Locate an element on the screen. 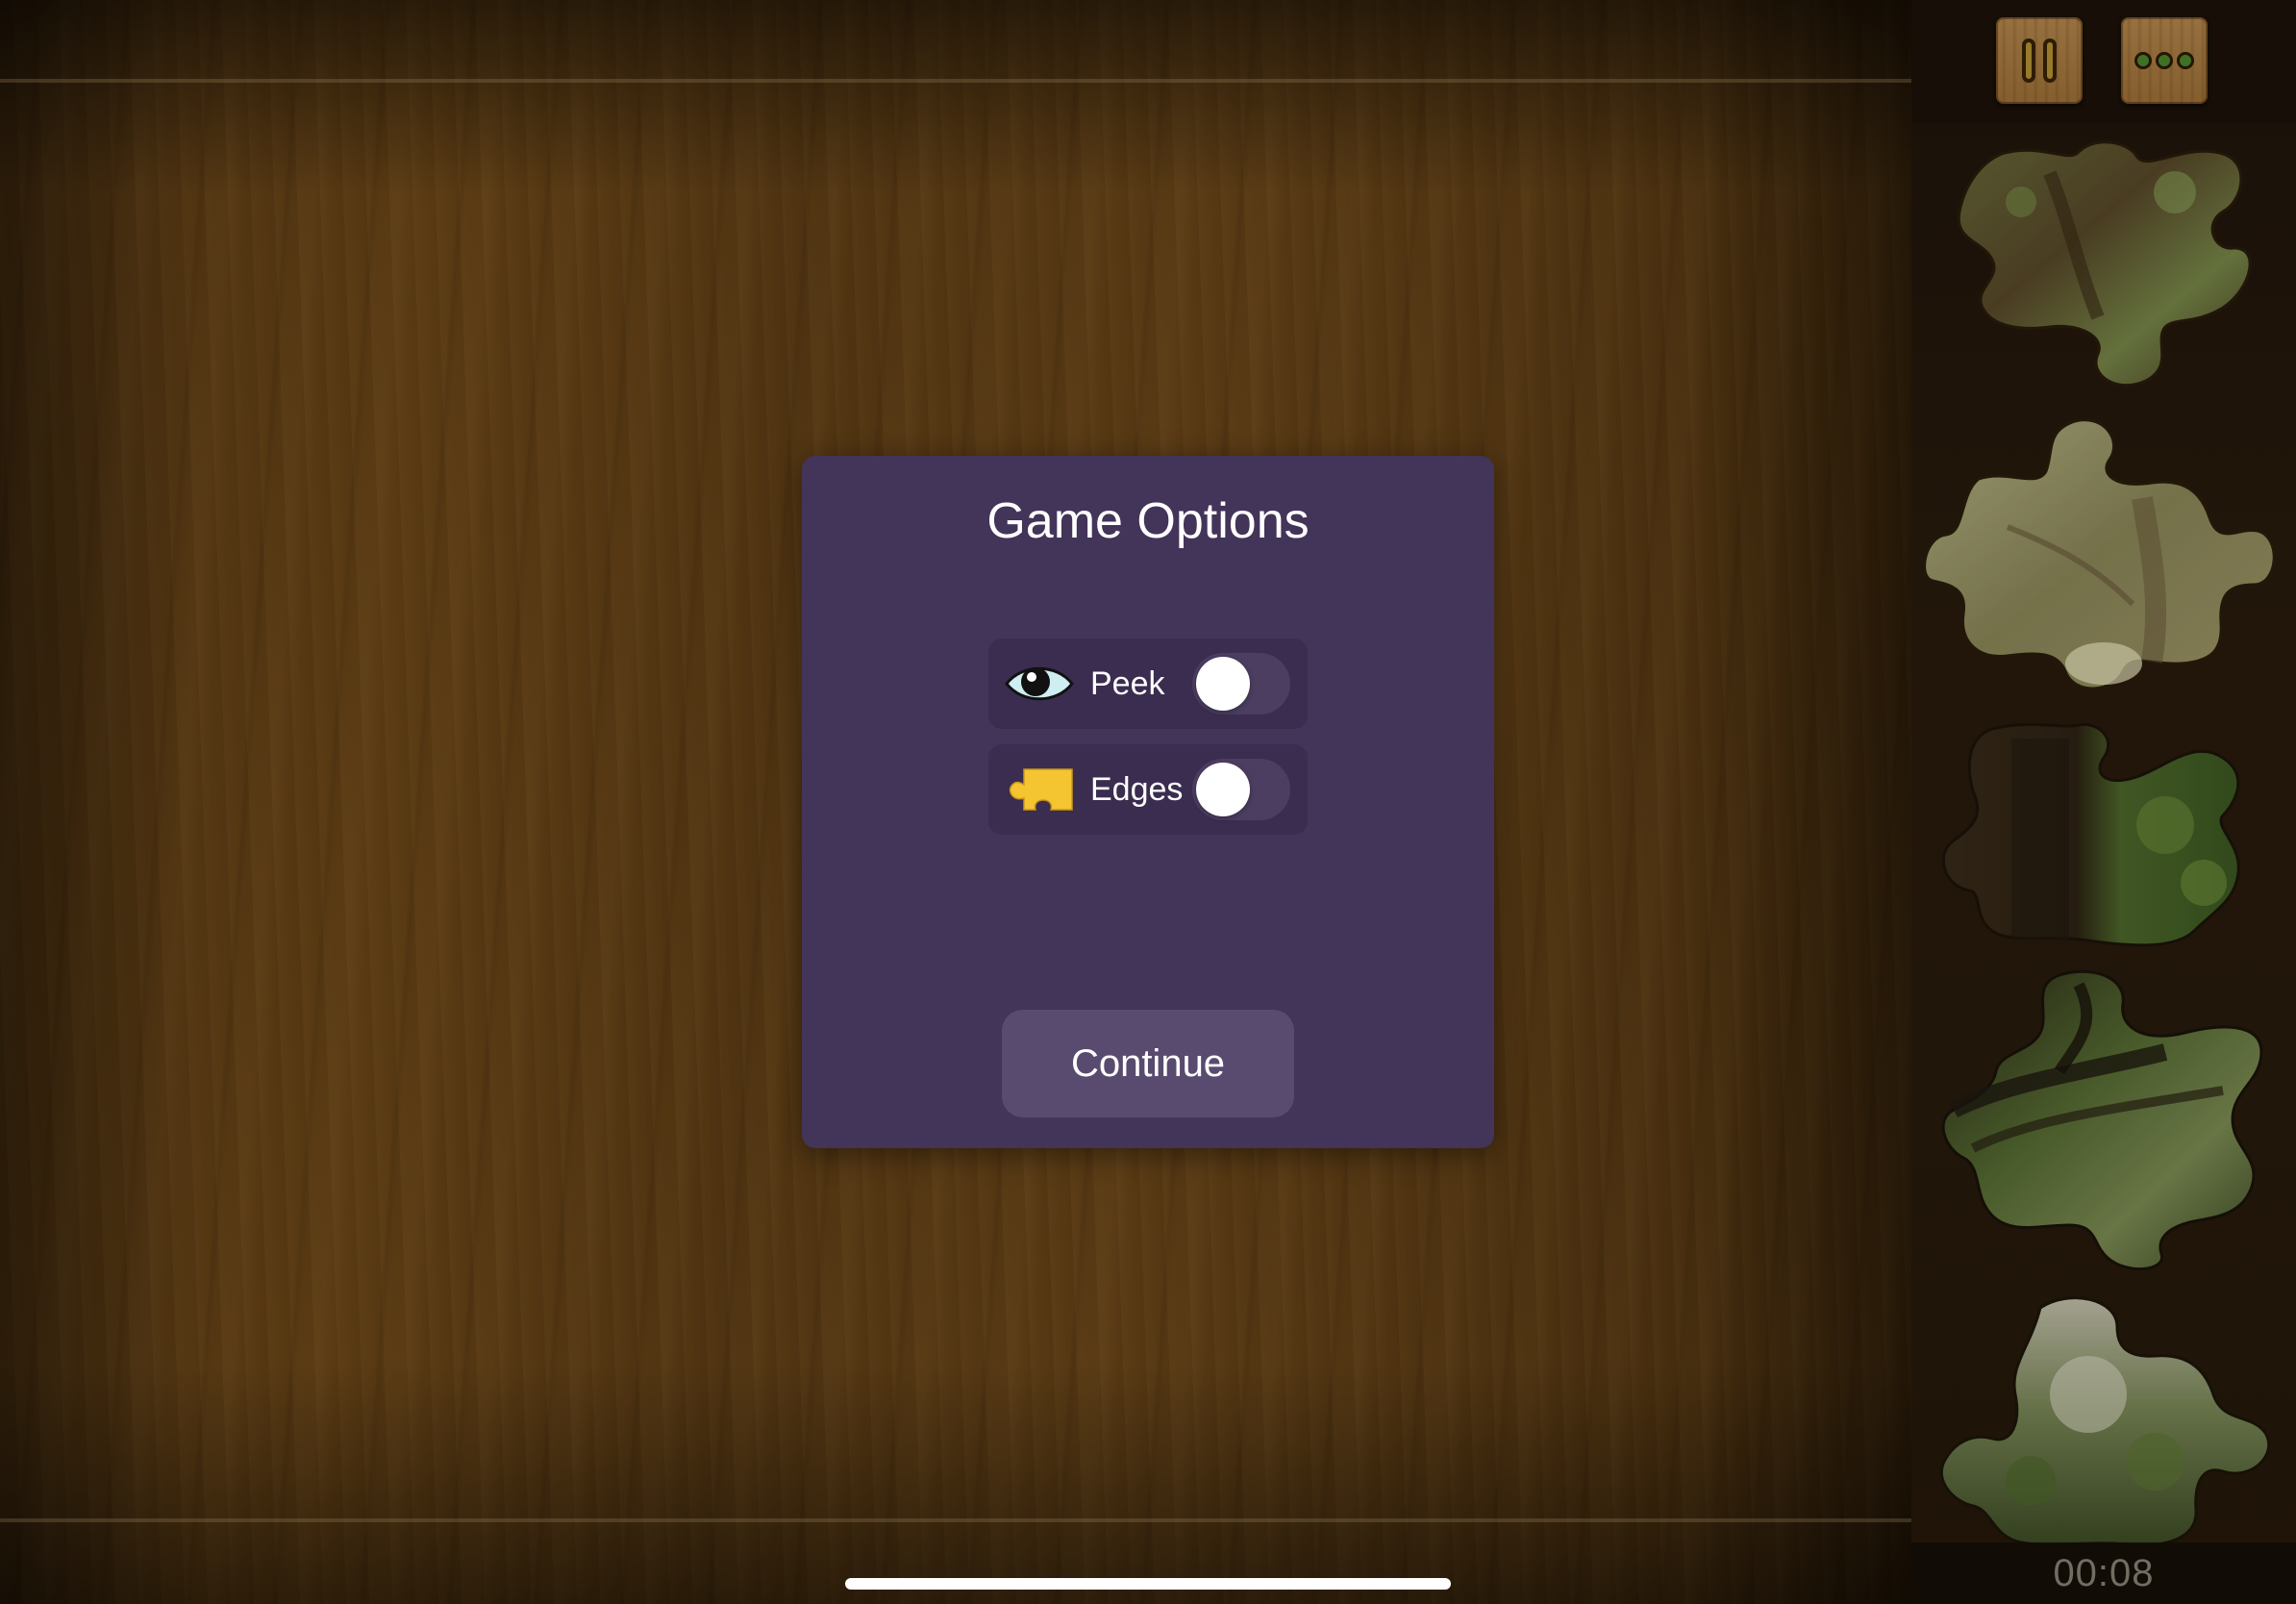  peek-toggle is located at coordinates (1241, 683).